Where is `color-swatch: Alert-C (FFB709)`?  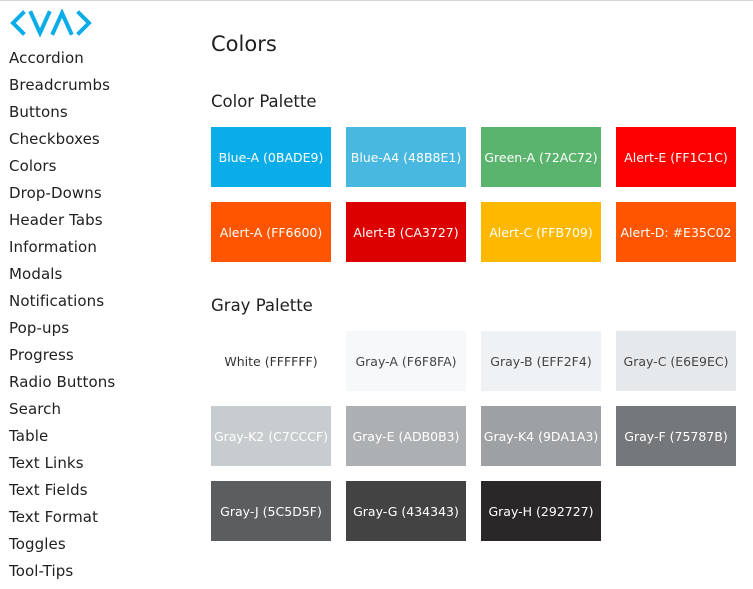
color-swatch: Alert-C (FFB709) is located at coordinates (541, 232).